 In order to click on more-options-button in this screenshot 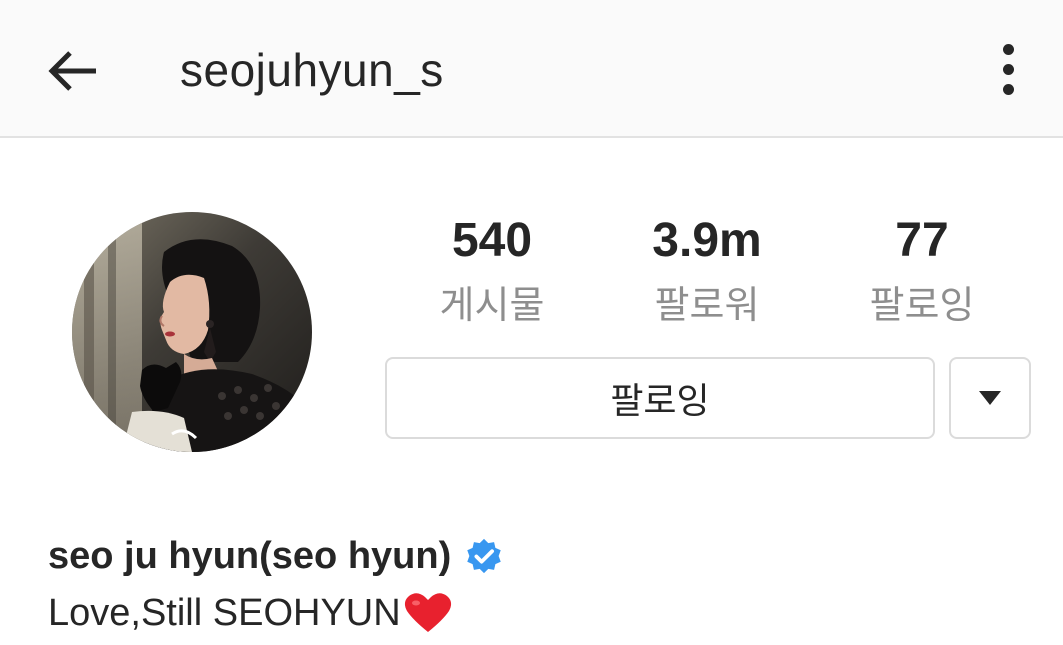, I will do `click(1008, 69)`.